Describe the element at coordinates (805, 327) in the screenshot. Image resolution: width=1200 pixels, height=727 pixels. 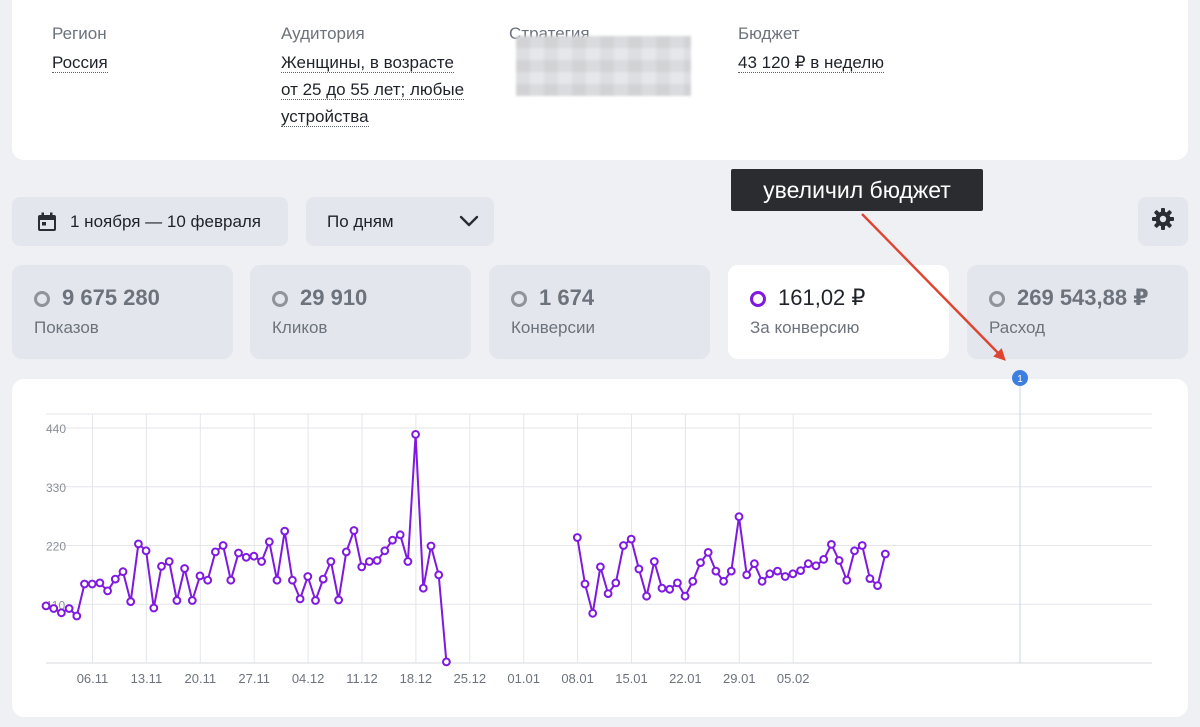
I see `kpi-caption: За конверсию` at that location.